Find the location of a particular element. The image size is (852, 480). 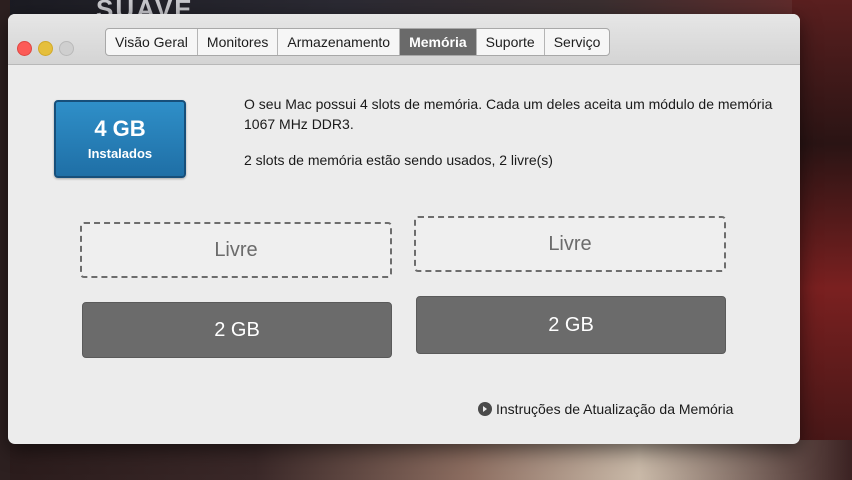

tab-visao-geral: Visão Geral is located at coordinates (152, 42).